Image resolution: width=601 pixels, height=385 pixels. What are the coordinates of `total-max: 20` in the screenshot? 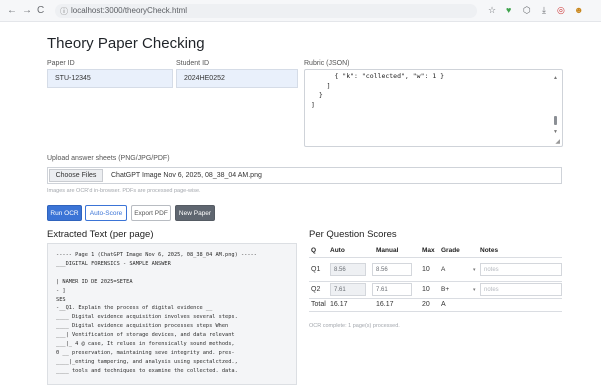 It's located at (426, 304).